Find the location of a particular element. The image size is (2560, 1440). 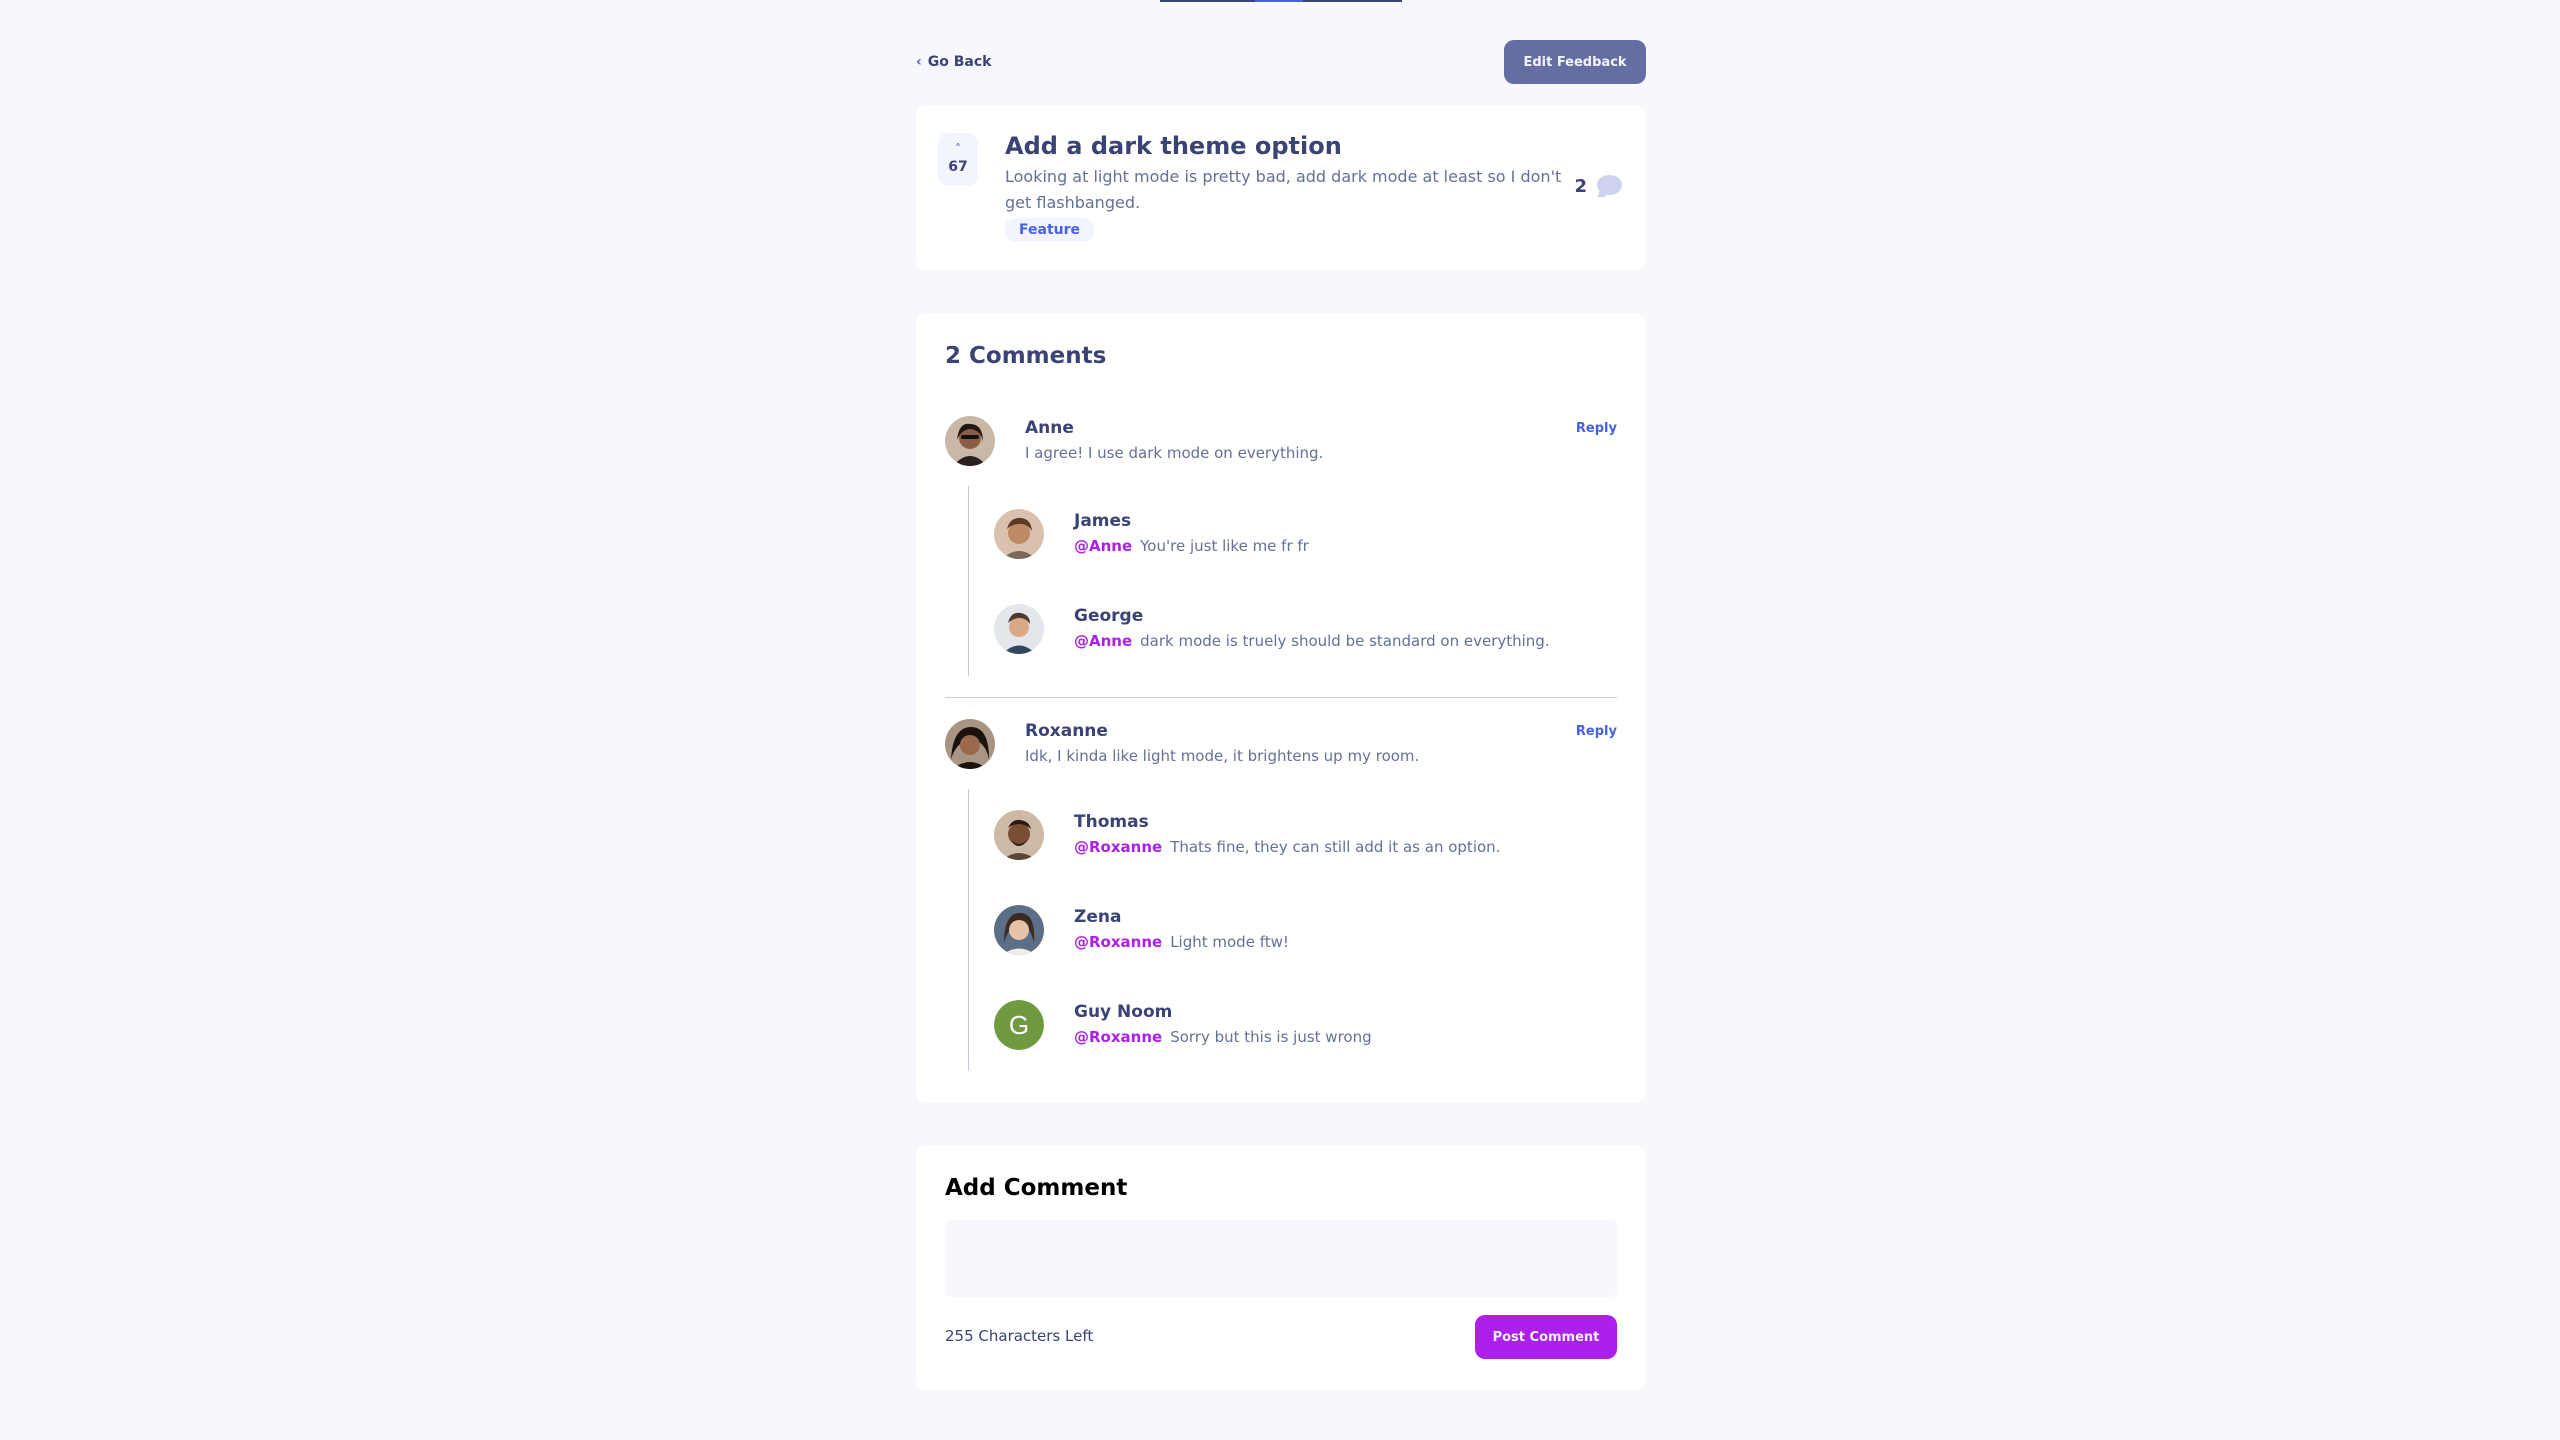

comment-text: I agree! I use dark mode on everything. is located at coordinates (1174, 453).